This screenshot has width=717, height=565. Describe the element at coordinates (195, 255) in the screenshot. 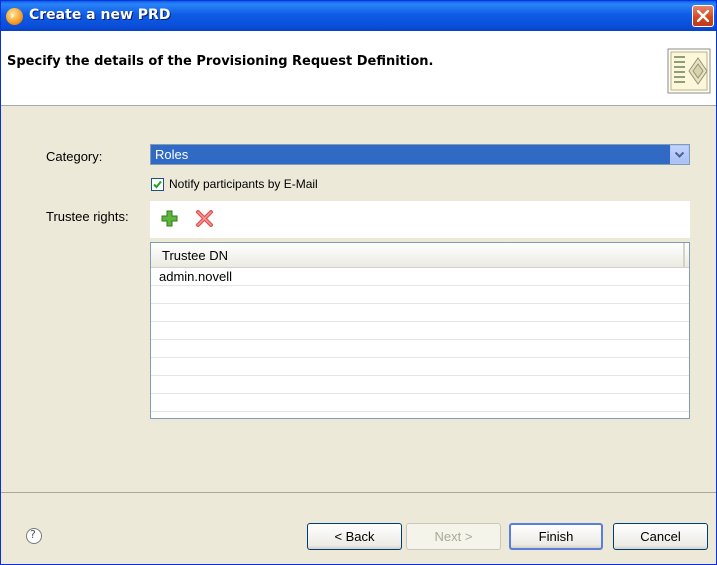

I see `column-header-label: Trustee DN` at that location.